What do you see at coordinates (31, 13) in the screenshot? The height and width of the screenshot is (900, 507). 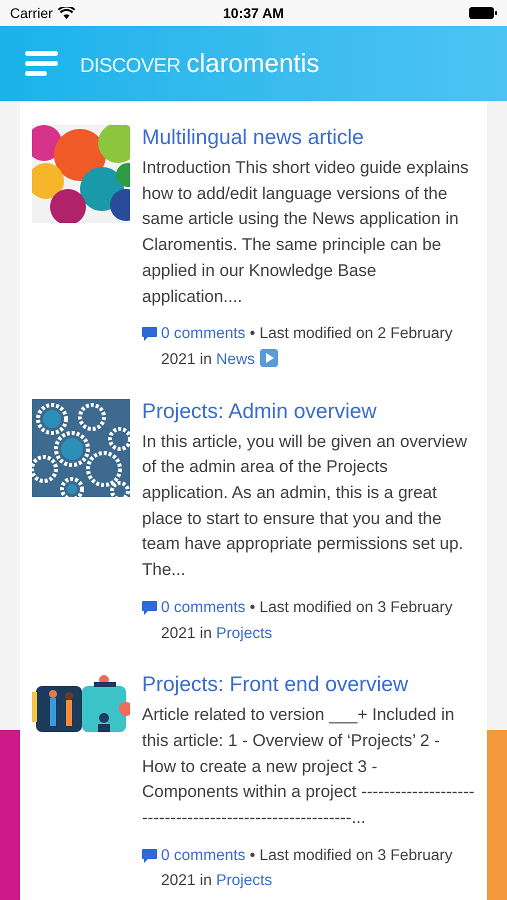 I see `carrier-label: Carrier` at bounding box center [31, 13].